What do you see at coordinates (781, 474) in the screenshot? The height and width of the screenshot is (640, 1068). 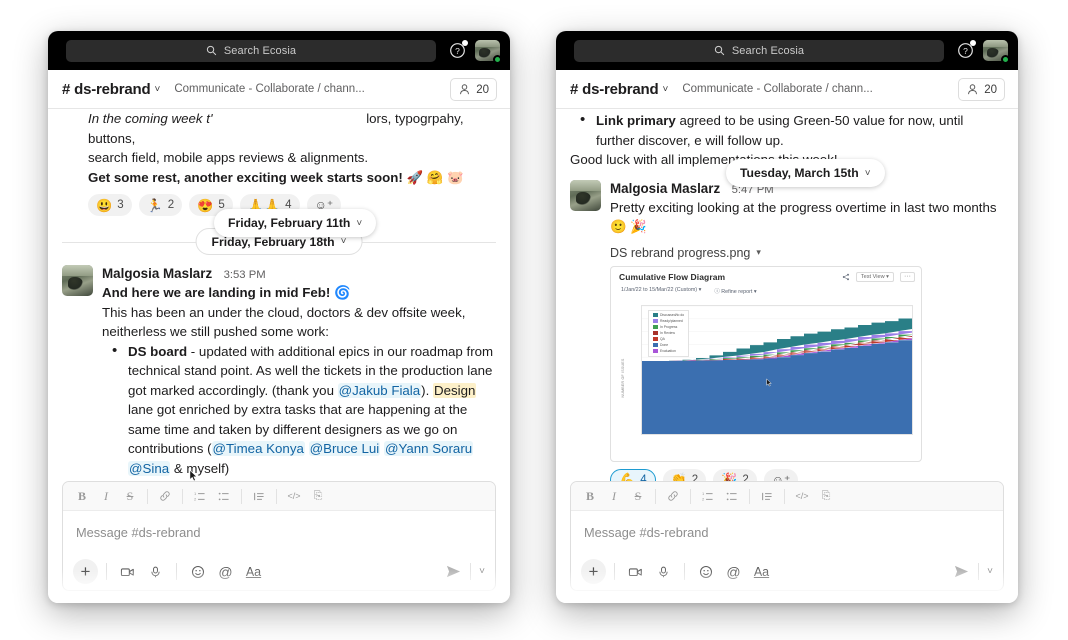 I see `add-reaction-button: ☺⁺` at bounding box center [781, 474].